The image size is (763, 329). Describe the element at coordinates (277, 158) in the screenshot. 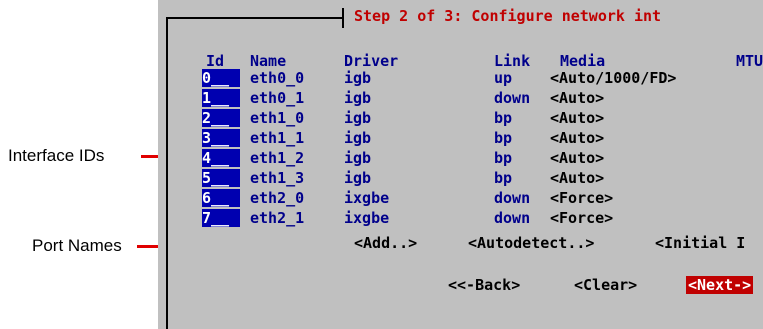

I see `port-name: eth1_2` at that location.